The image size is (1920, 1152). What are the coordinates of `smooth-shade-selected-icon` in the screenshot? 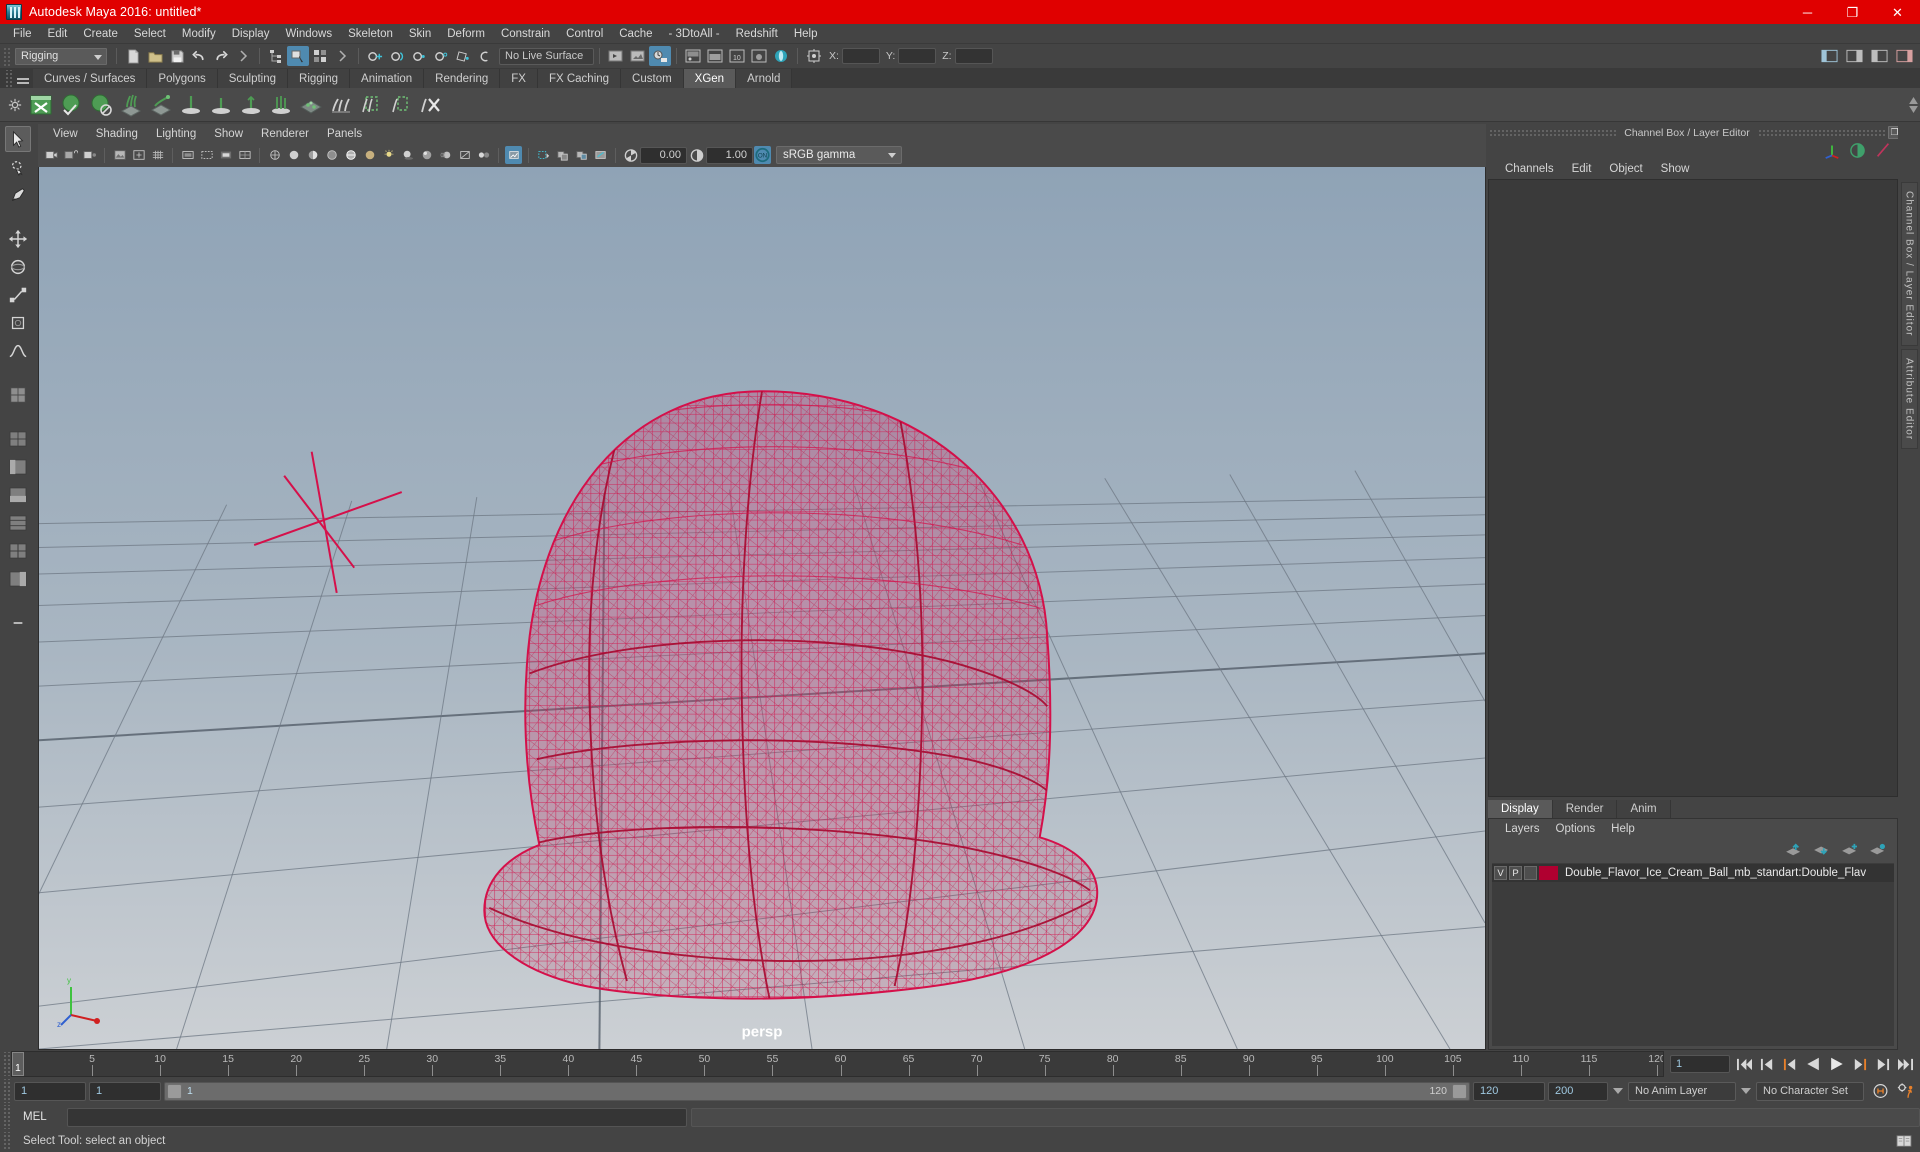 It's located at (312, 155).